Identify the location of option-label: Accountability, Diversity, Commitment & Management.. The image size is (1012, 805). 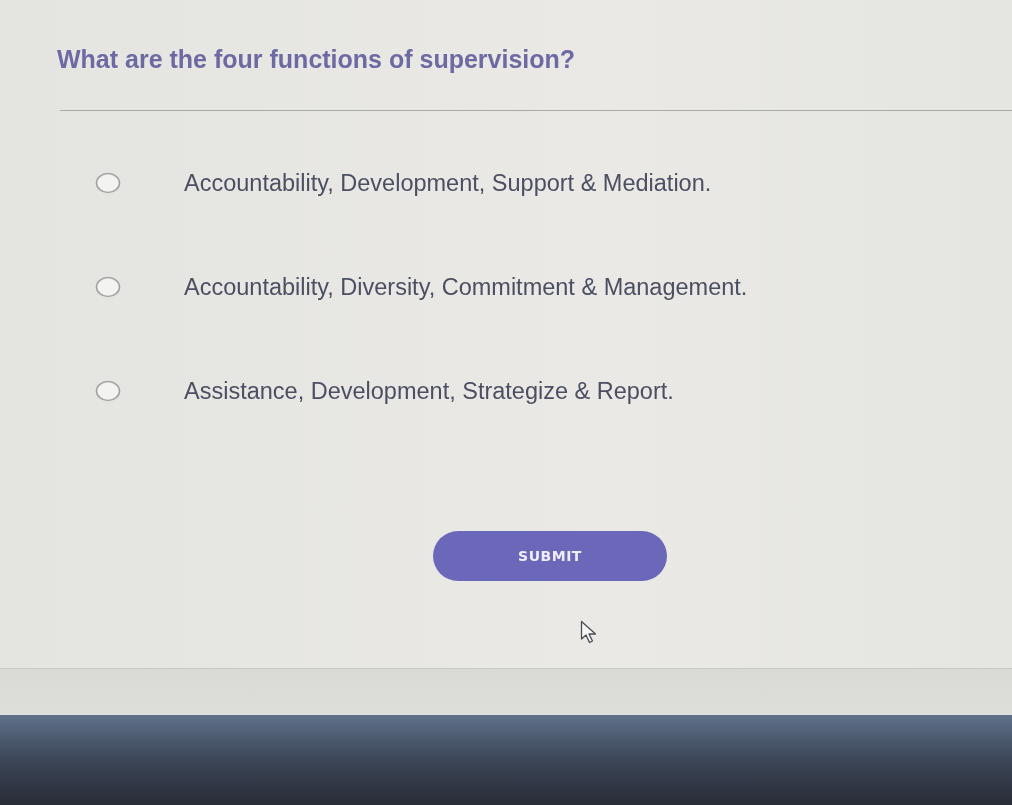
(466, 287).